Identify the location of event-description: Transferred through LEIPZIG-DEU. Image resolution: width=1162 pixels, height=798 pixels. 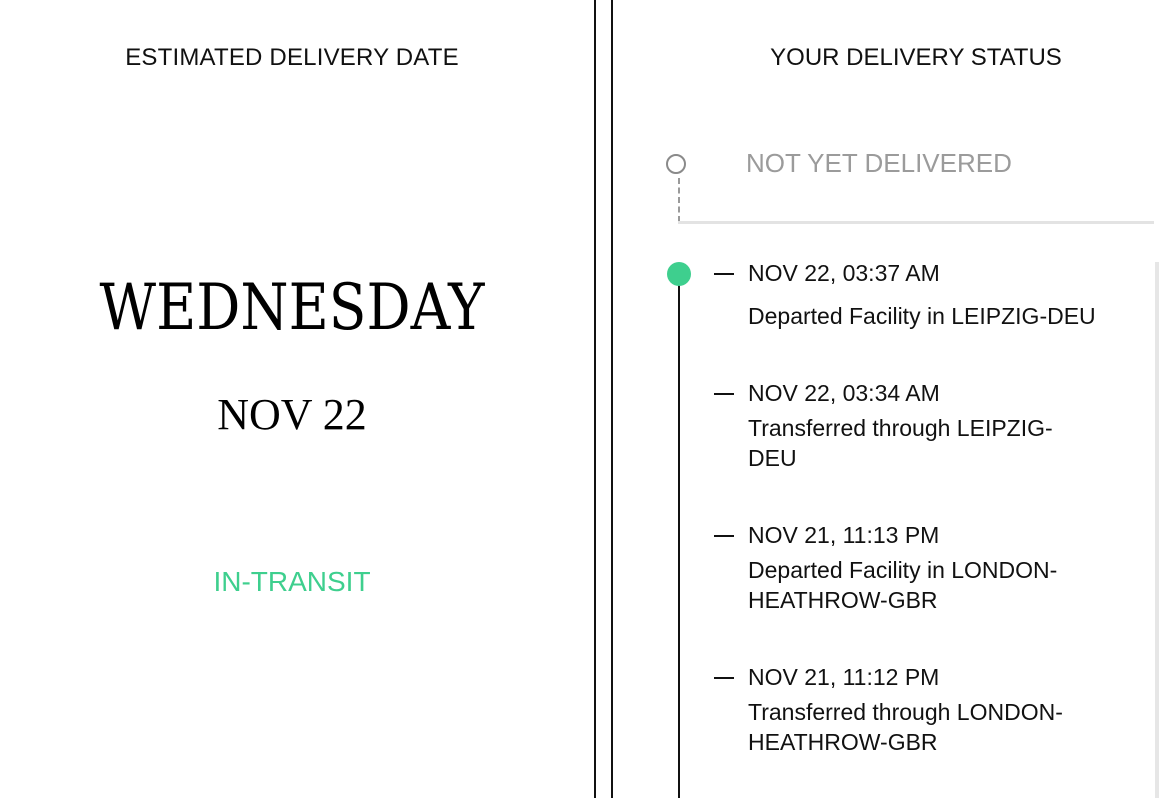
(900, 443).